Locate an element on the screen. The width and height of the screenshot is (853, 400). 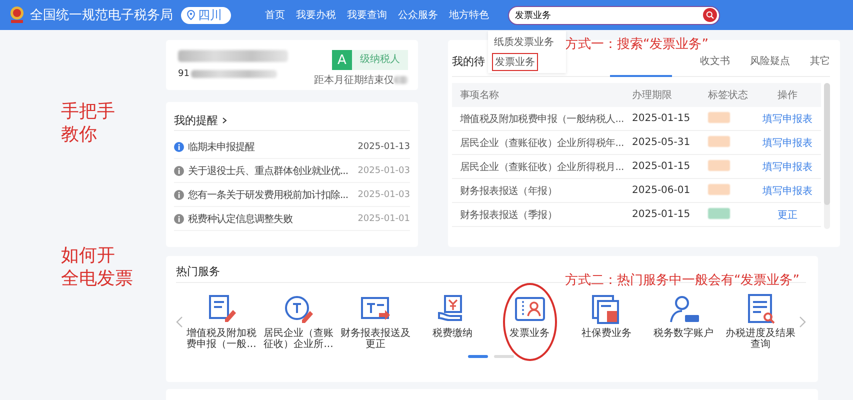
annotation-text: 方式二：热门服务中一般会有“发票业务” is located at coordinates (682, 280).